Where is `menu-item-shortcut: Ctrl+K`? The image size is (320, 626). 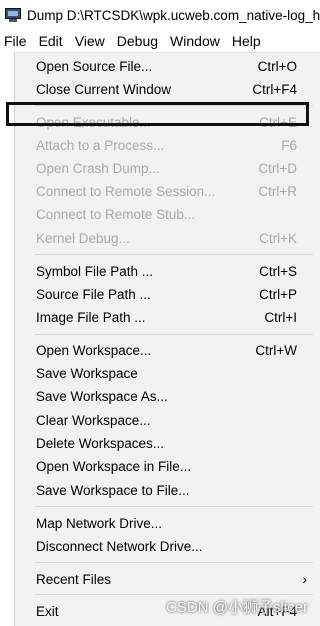 menu-item-shortcut: Ctrl+K is located at coordinates (278, 238).